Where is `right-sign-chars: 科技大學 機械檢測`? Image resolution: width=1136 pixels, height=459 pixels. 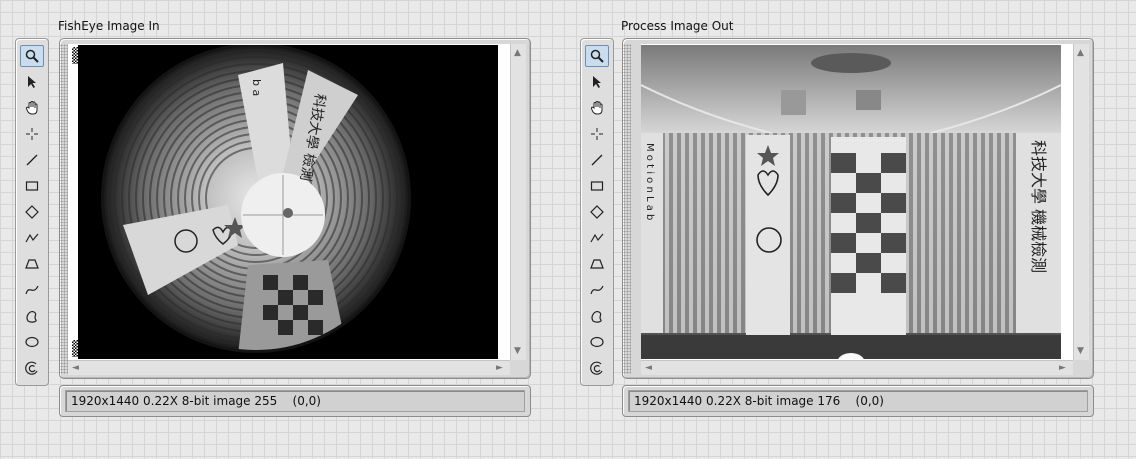 right-sign-chars: 科技大學 機械檢測 is located at coordinates (1038, 206).